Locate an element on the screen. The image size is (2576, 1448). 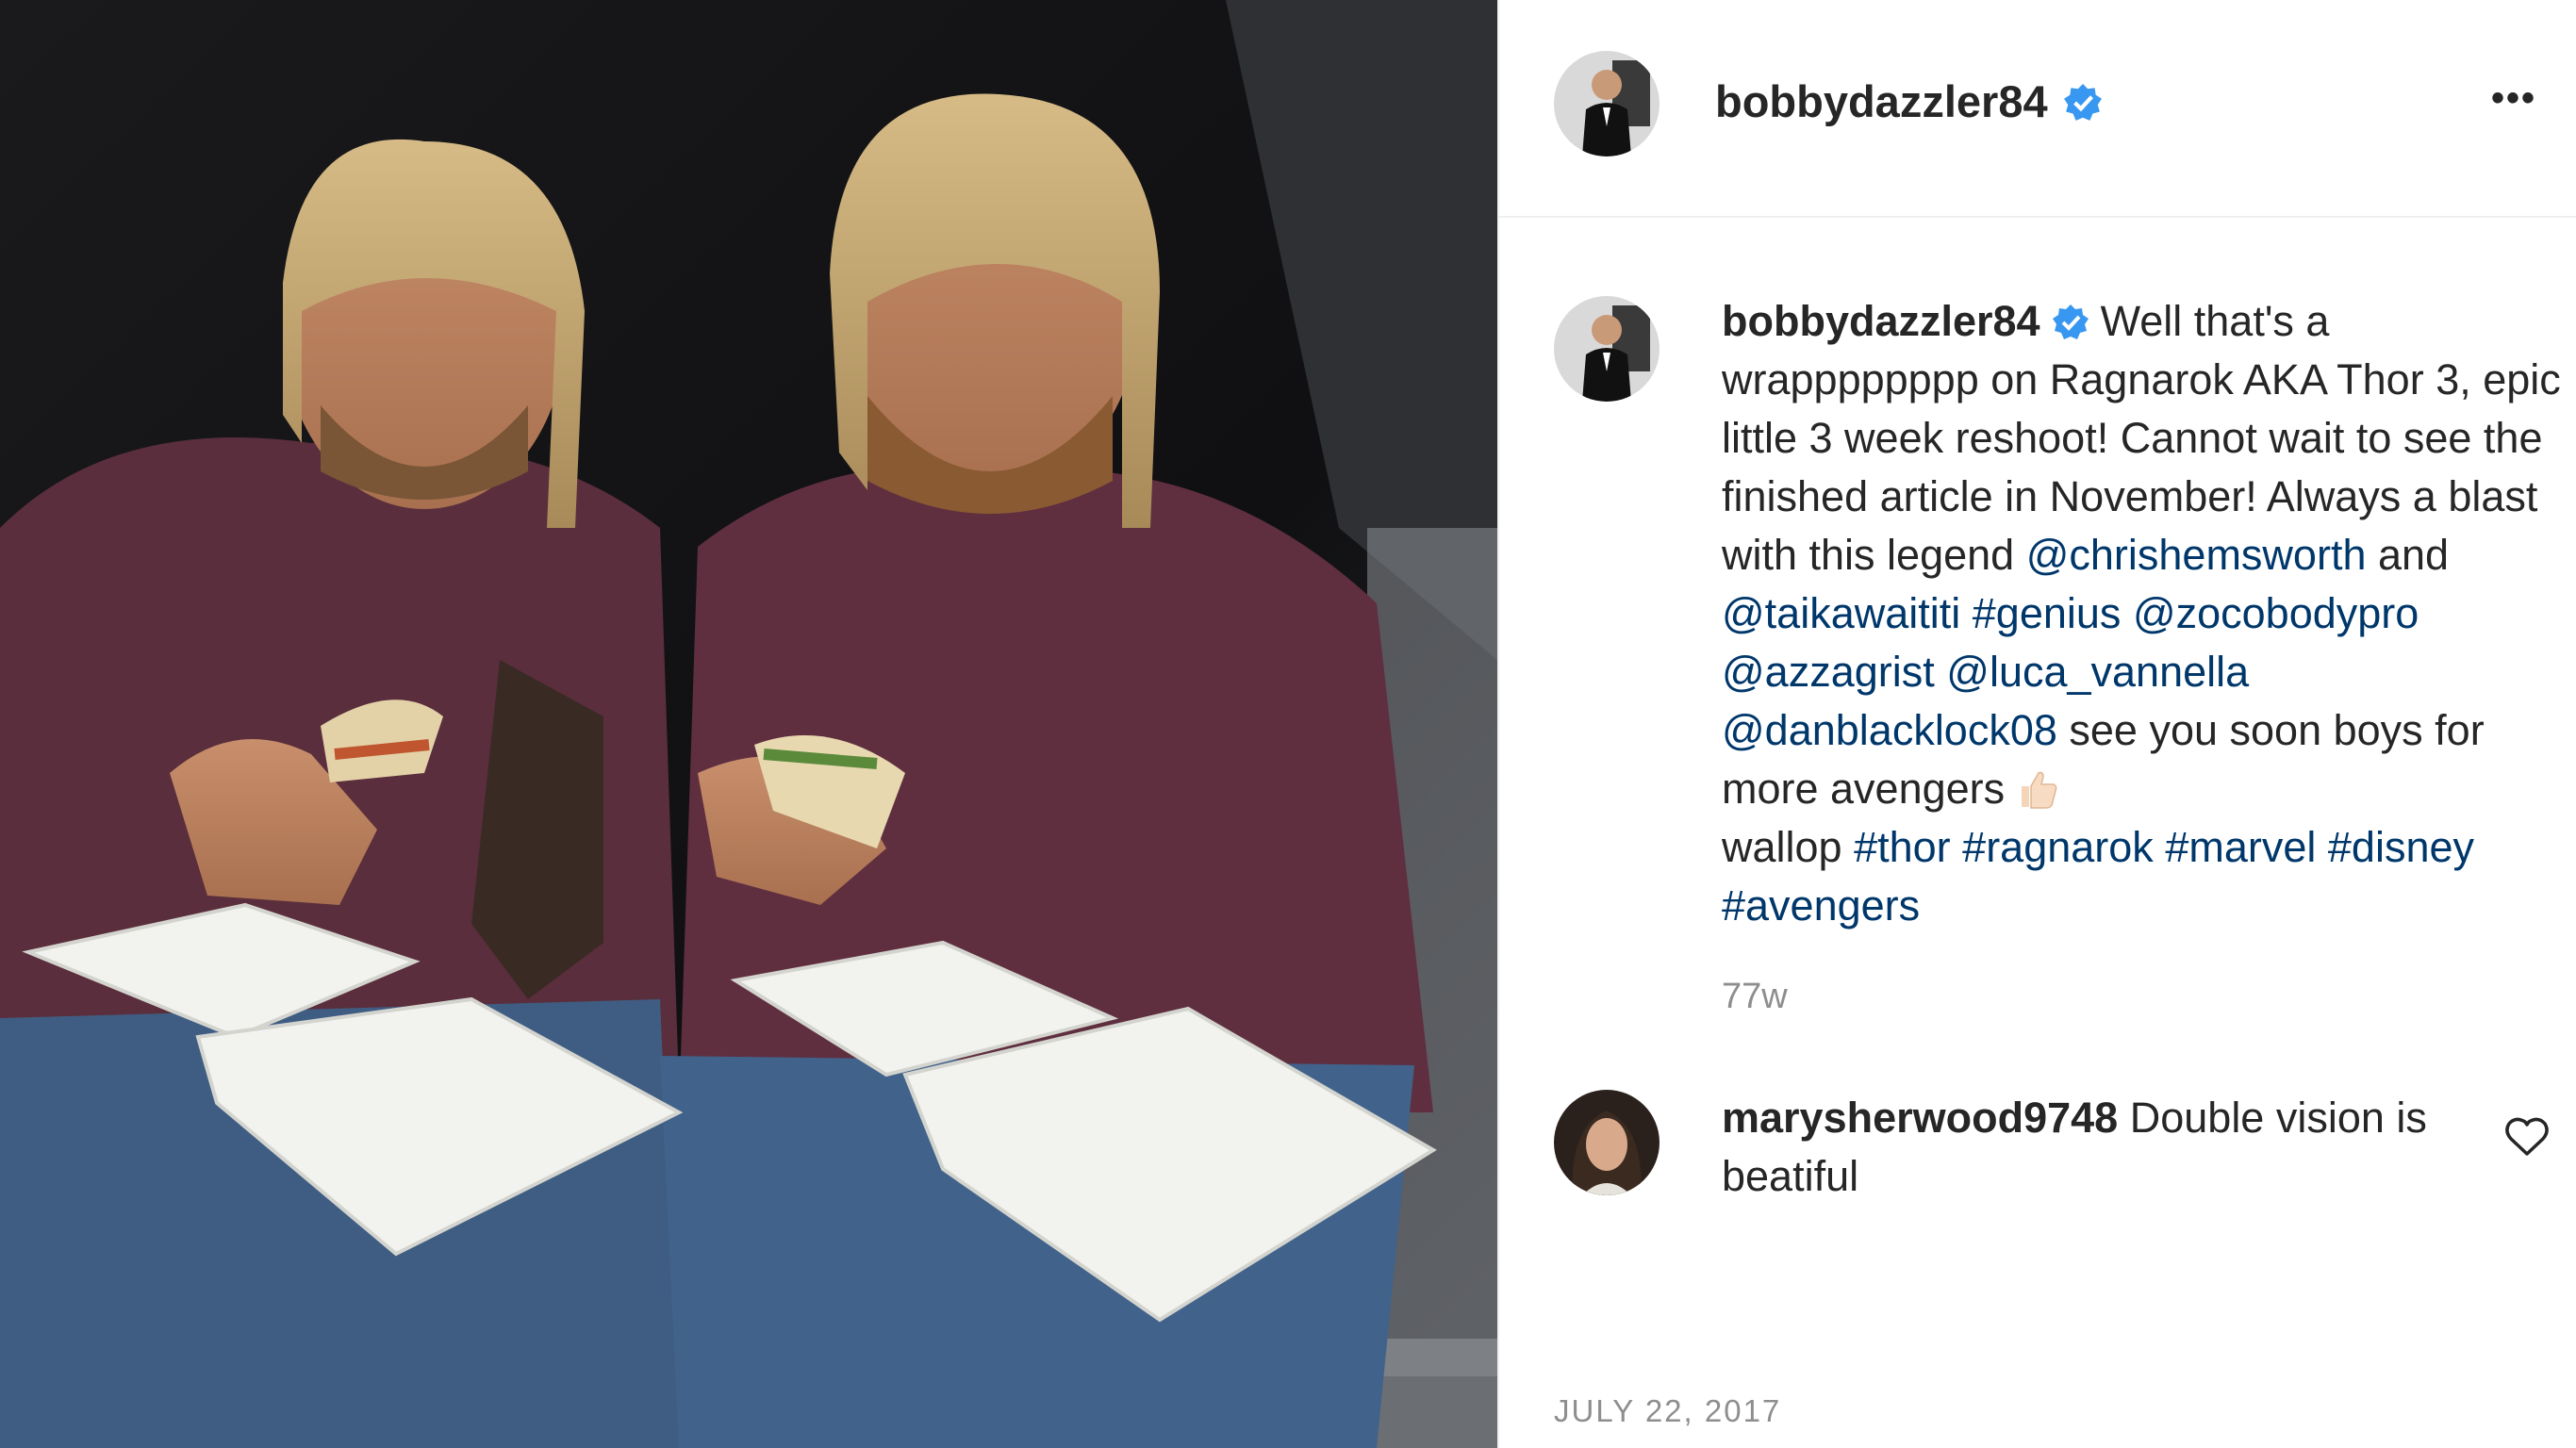
hashtag-link: #avengers is located at coordinates (1821, 905).